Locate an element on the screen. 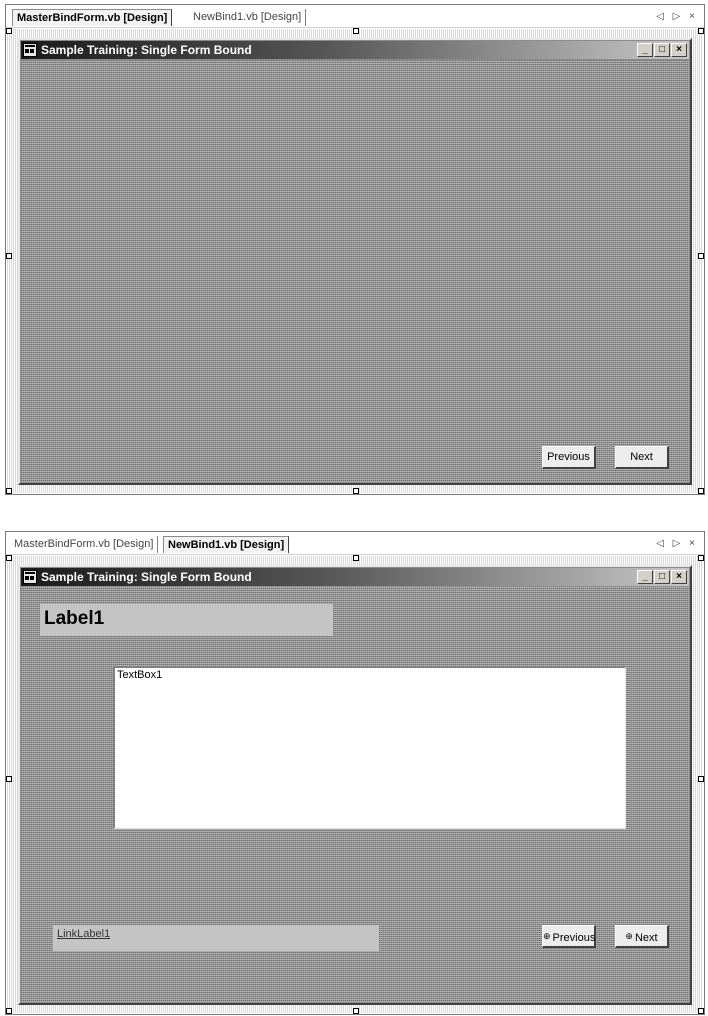 Image resolution: width=708 pixels, height=1016 pixels. textbox1: TextBox1 is located at coordinates (369, 747).